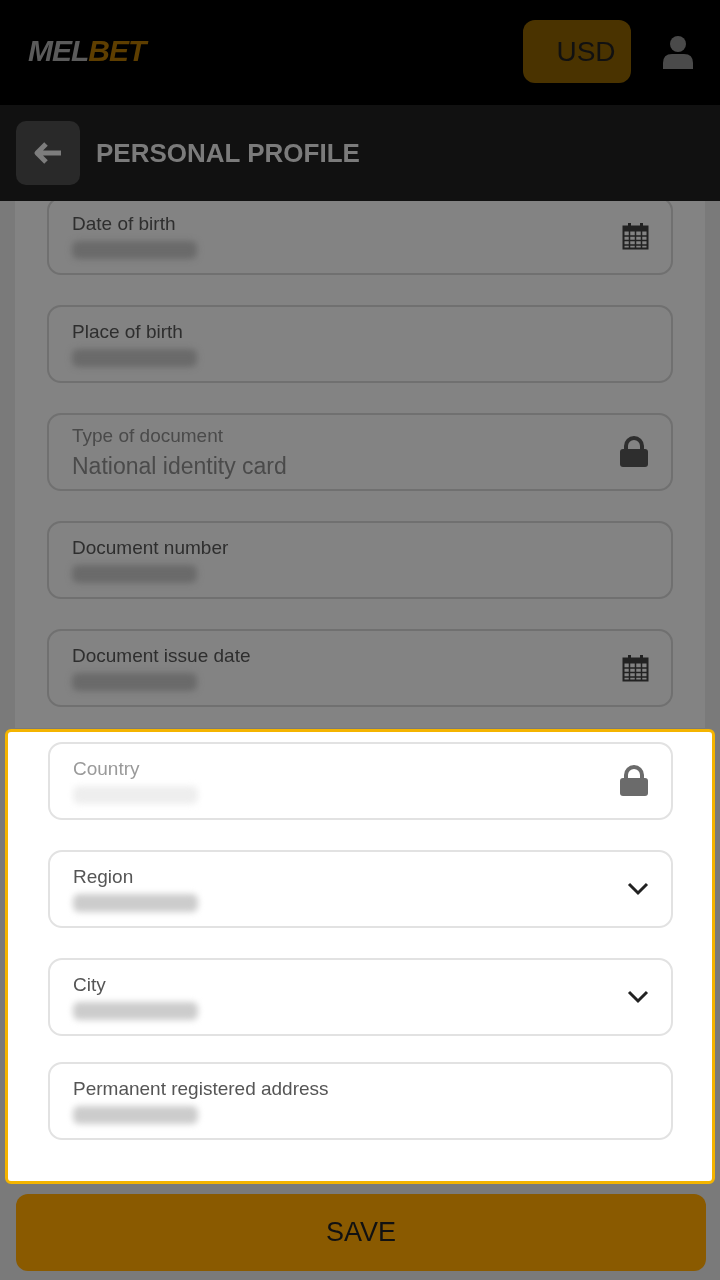 Image resolution: width=720 pixels, height=1280 pixels. I want to click on back-button, so click(48, 153).